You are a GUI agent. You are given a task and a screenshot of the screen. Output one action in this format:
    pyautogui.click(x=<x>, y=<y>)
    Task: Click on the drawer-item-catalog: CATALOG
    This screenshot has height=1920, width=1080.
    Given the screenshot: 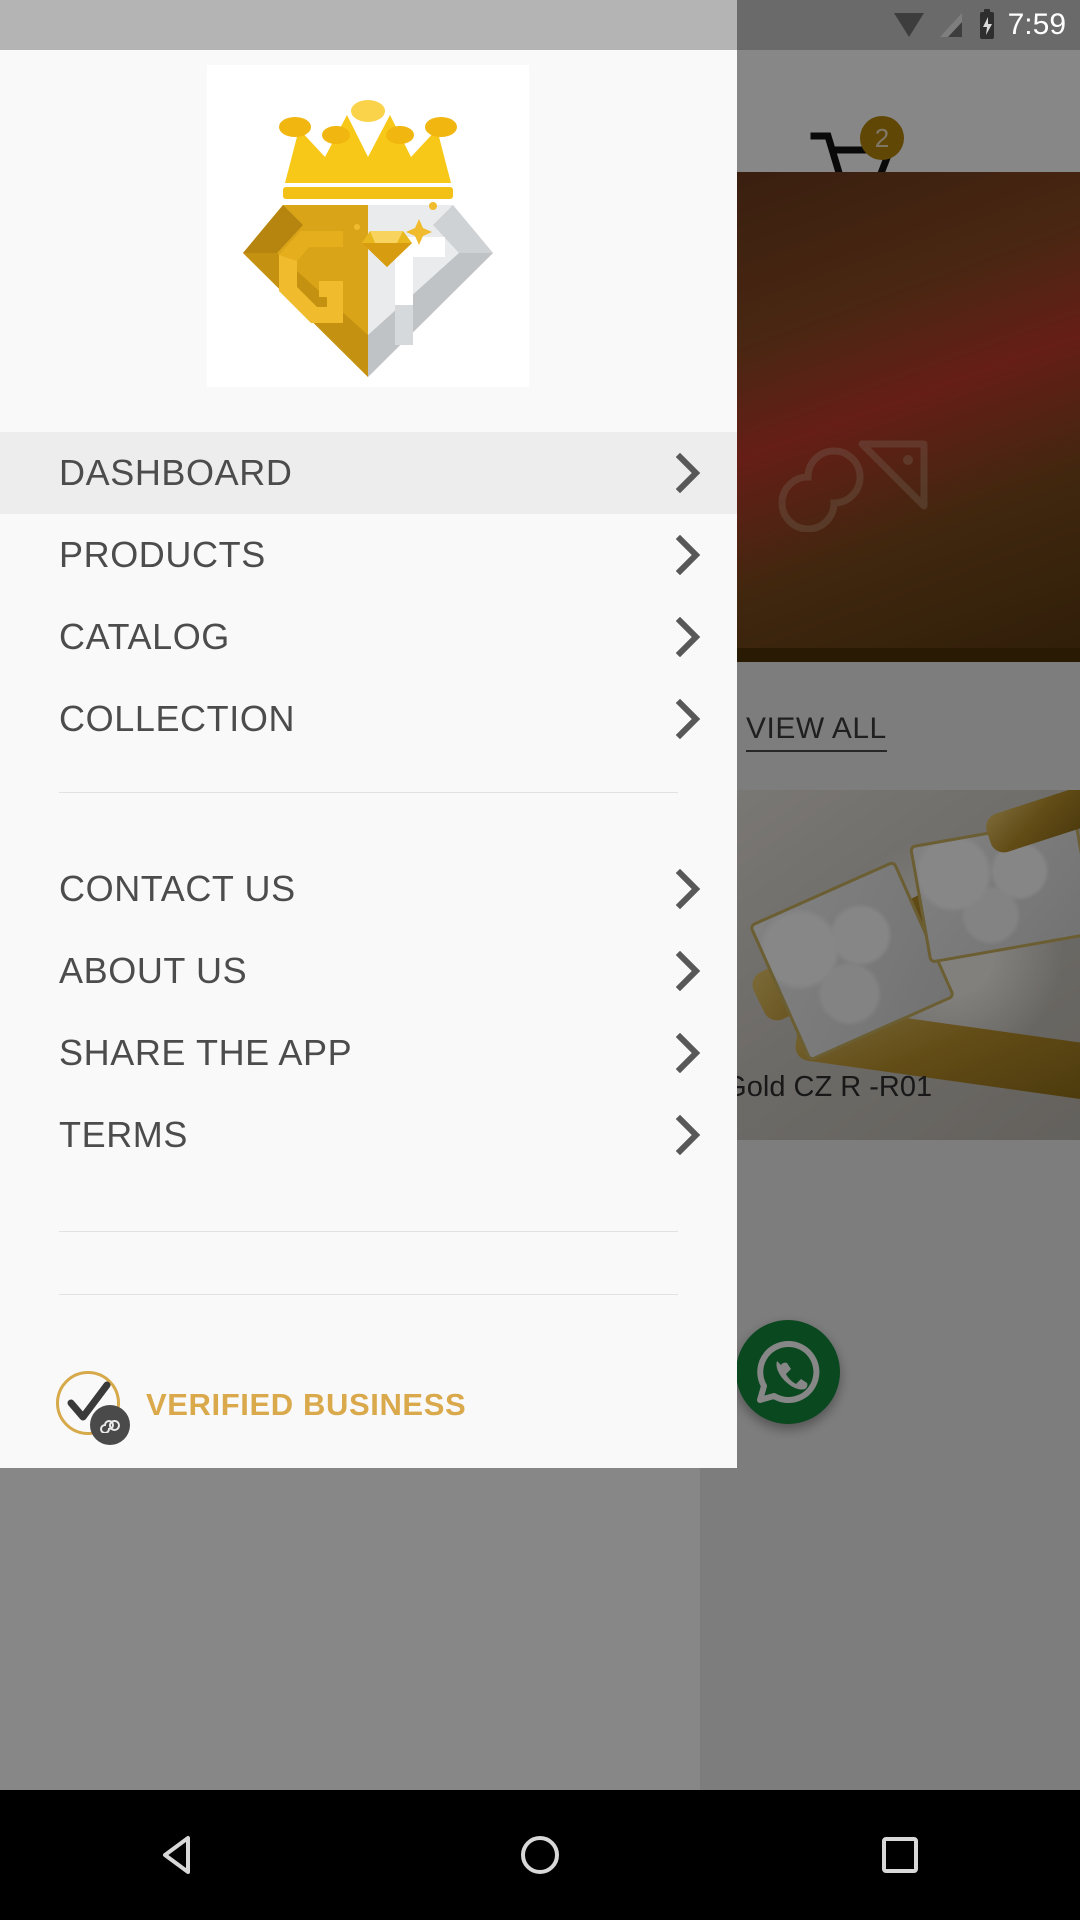 What is the action you would take?
    pyautogui.click(x=368, y=637)
    